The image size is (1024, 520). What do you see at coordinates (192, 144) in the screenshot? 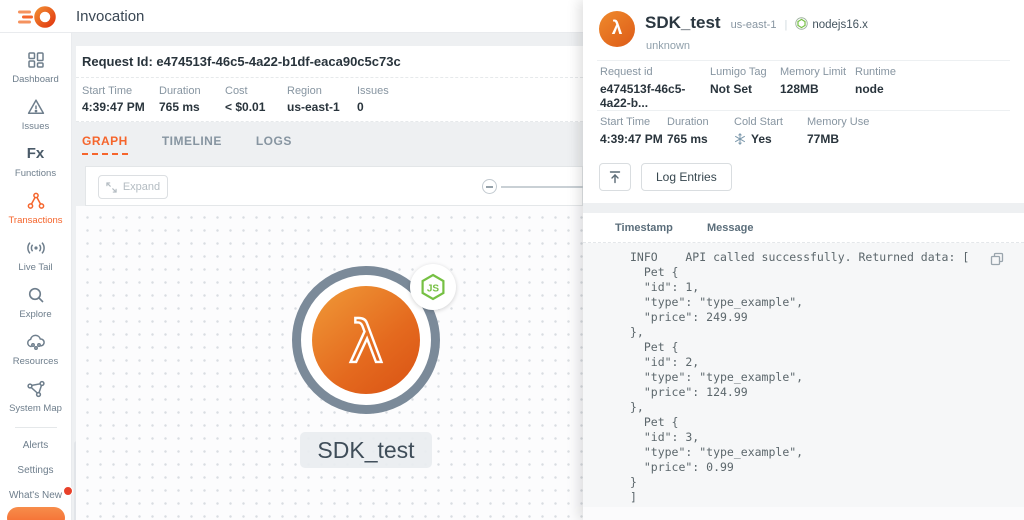
I see `tab-timeline: TIMELINE` at bounding box center [192, 144].